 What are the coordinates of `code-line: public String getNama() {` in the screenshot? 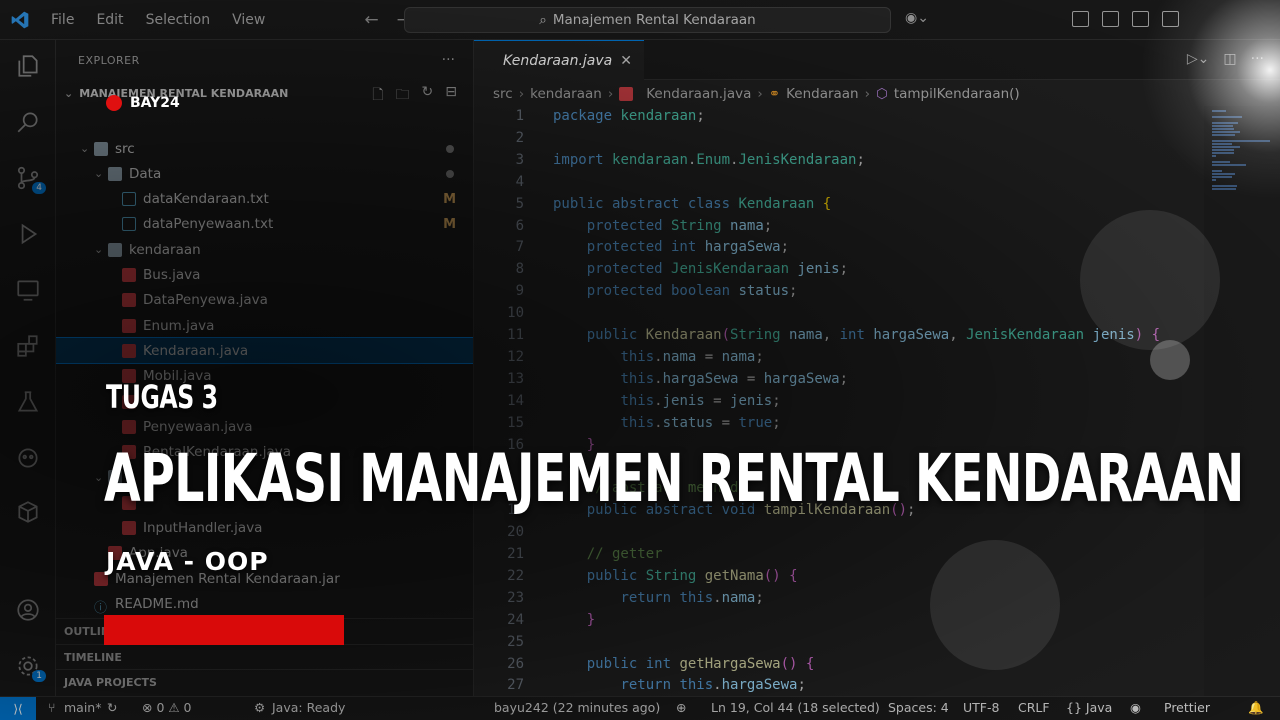 It's located at (675, 576).